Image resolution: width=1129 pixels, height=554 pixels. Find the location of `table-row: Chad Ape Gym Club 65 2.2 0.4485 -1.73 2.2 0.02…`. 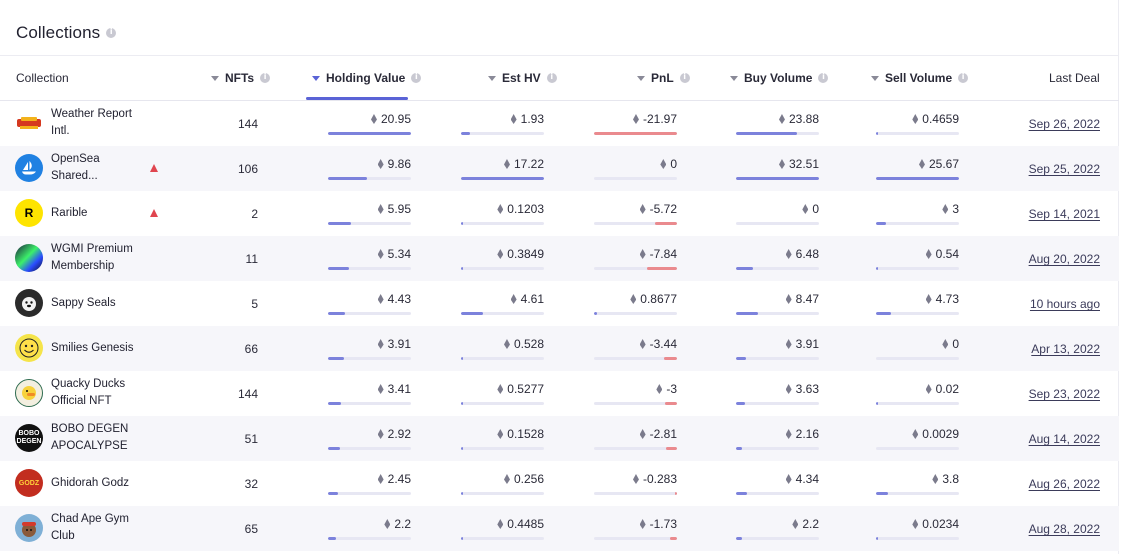

table-row: Chad Ape Gym Club 65 2.2 0.4485 -1.73 2.2 0.02… is located at coordinates (559, 528).